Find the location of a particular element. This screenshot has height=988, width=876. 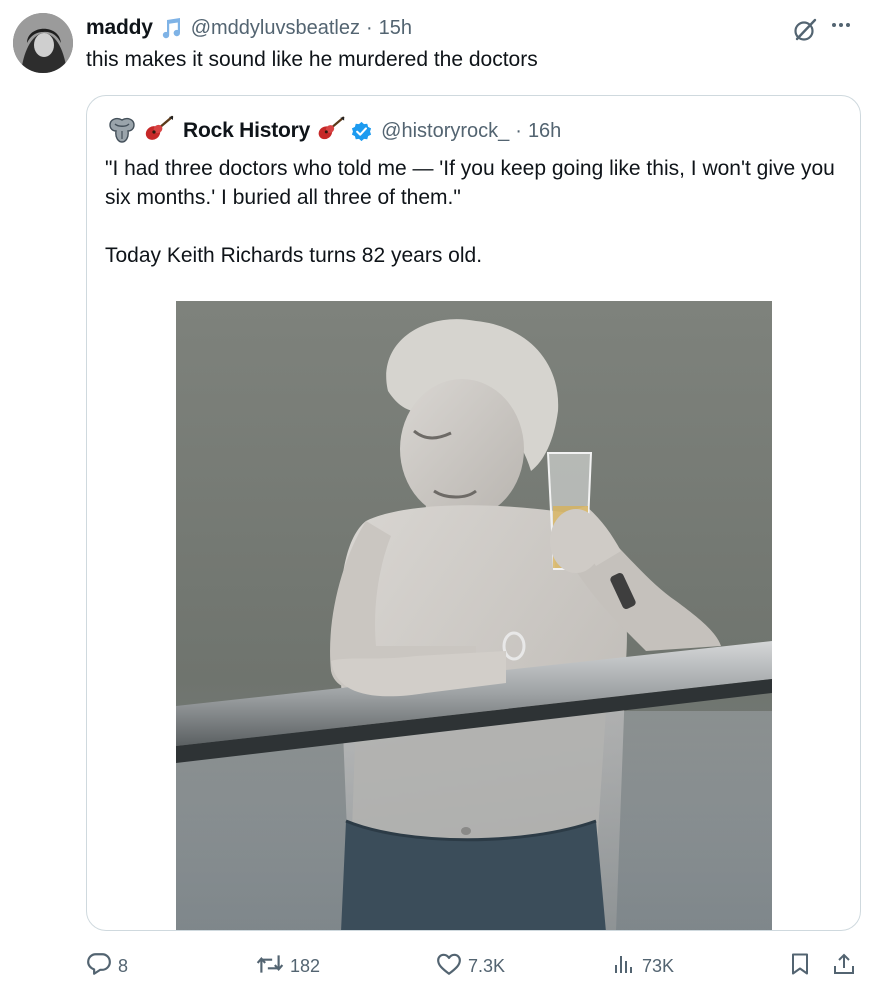

views-button: 73K is located at coordinates (643, 966).